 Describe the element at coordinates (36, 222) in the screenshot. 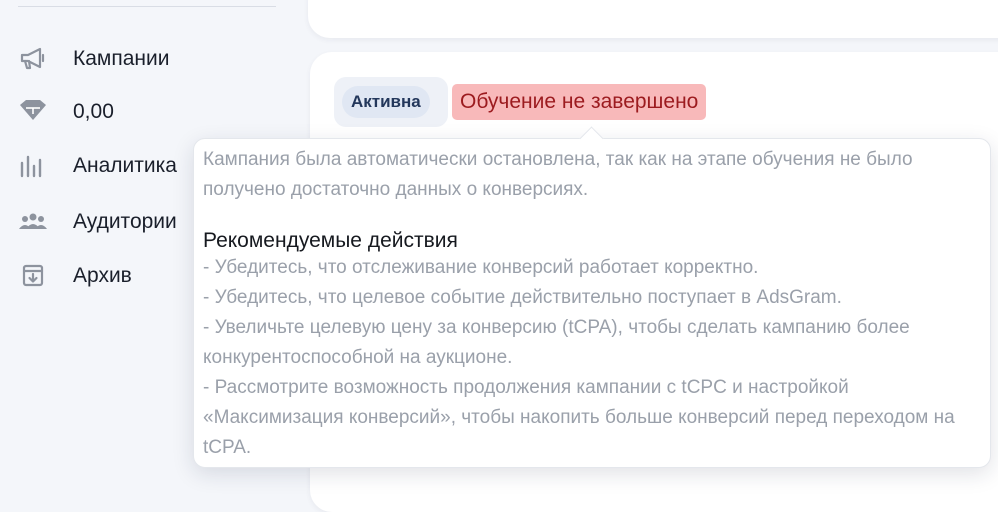

I see `audience-group-icon` at that location.